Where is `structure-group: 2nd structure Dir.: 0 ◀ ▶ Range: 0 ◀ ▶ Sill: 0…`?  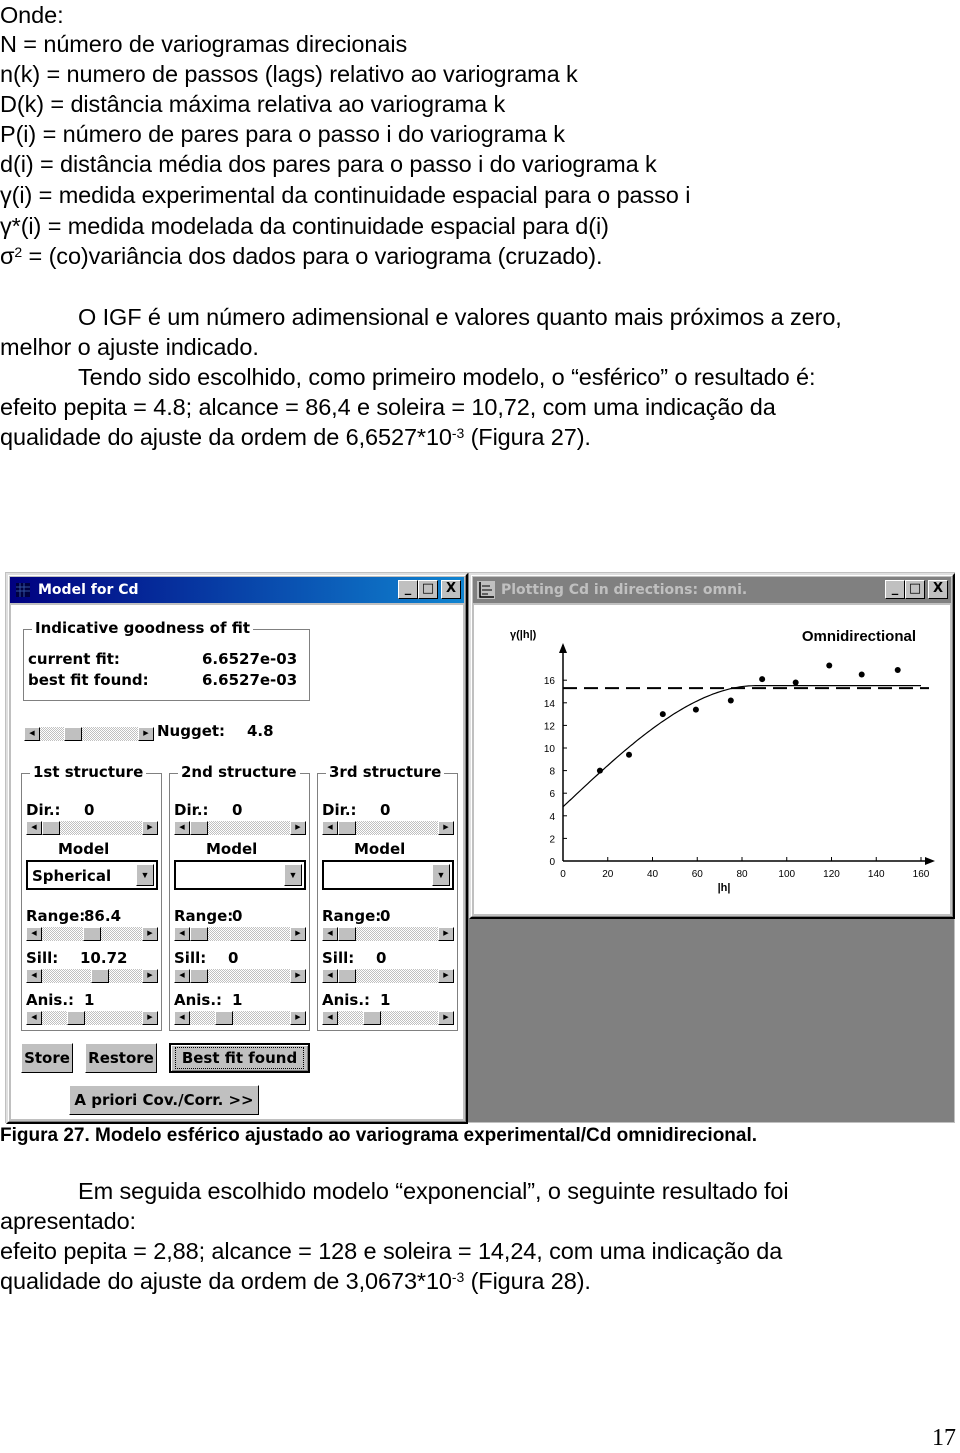
structure-group: 2nd structure Dir.: 0 ◀ ▶ Range: 0 ◀ ▶ Sill: 0… is located at coordinates (239, 897).